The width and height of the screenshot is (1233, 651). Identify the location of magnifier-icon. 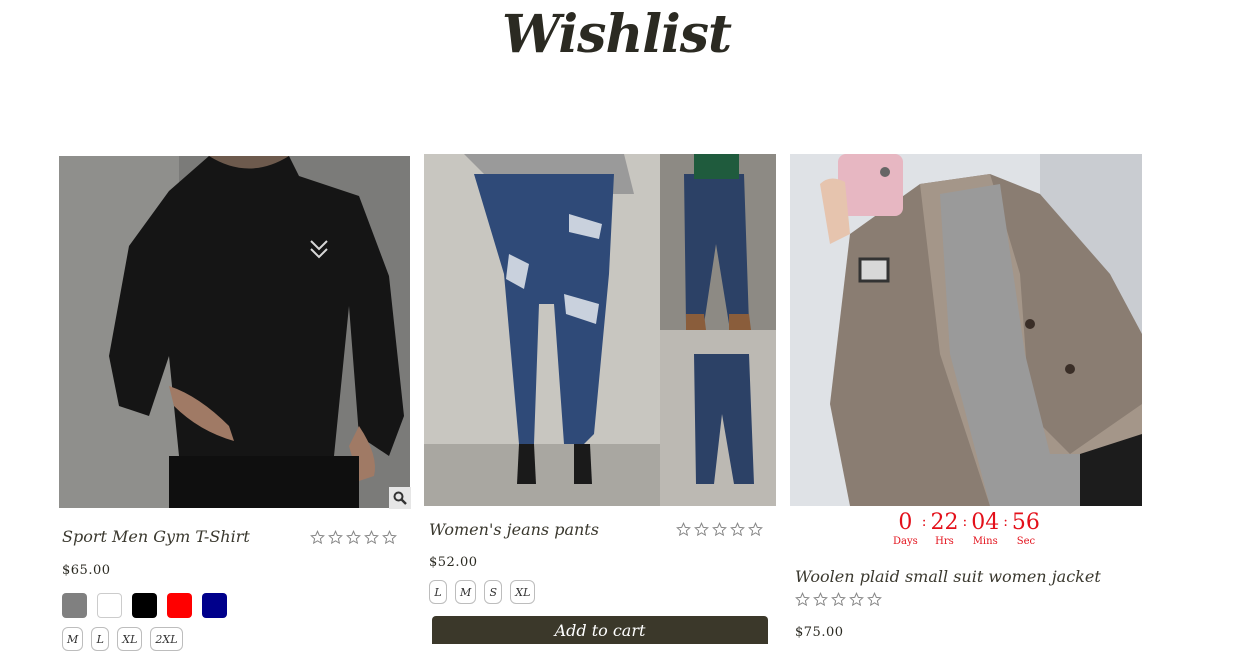
(400, 498).